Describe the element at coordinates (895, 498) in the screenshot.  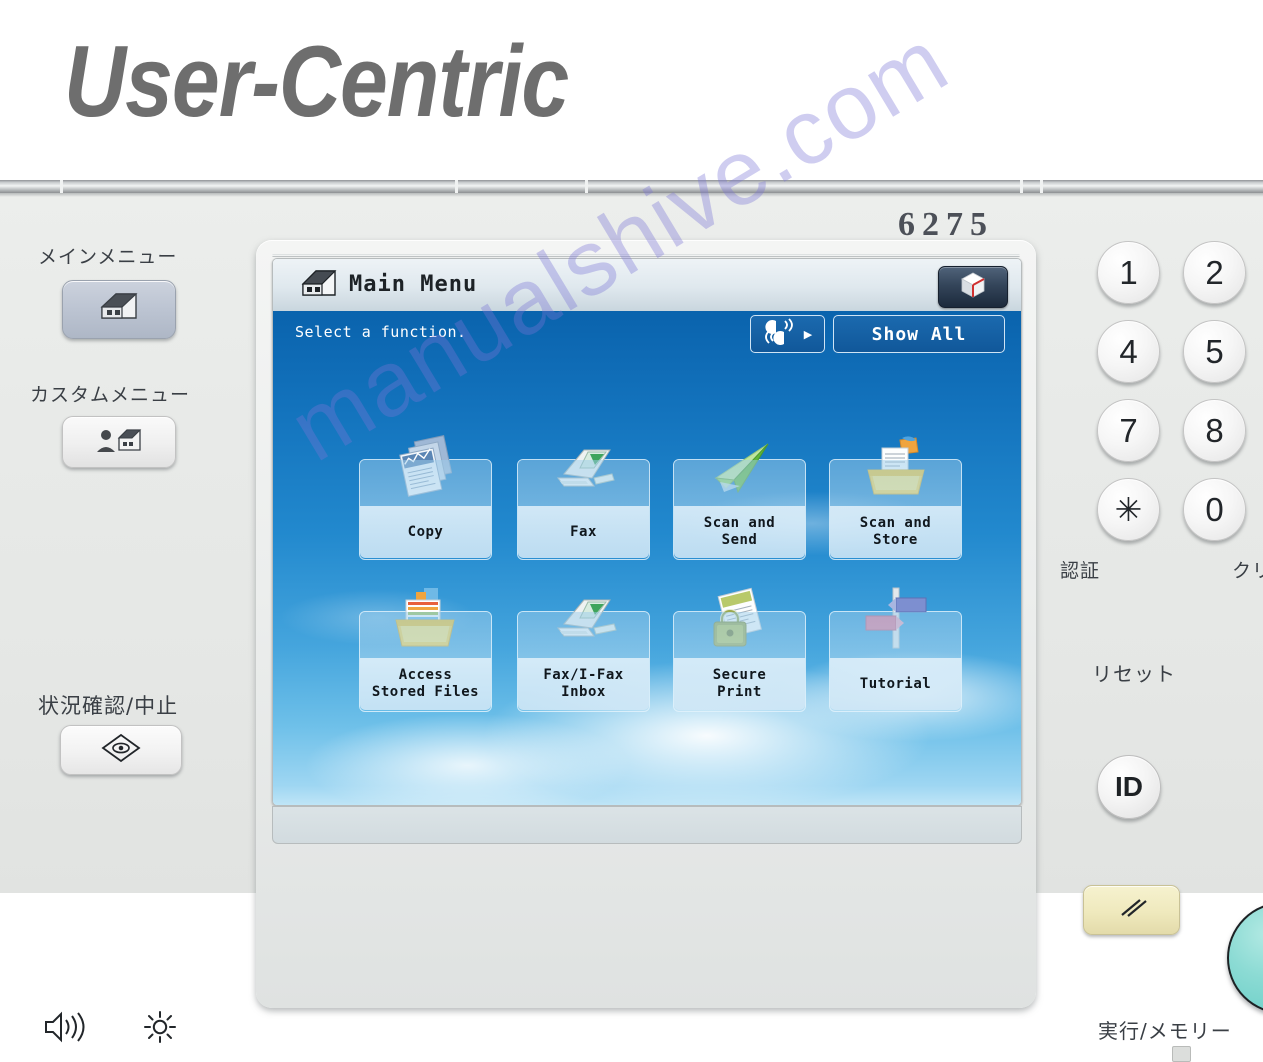
I see `tile-scan-and-store: Scan and Store` at that location.